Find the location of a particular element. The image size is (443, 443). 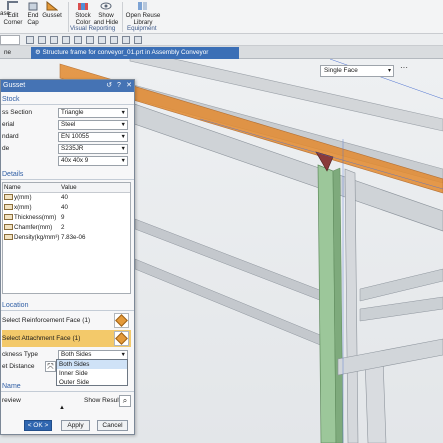

size-row: 40x 40x 9 ▼ is located at coordinates (67, 161).